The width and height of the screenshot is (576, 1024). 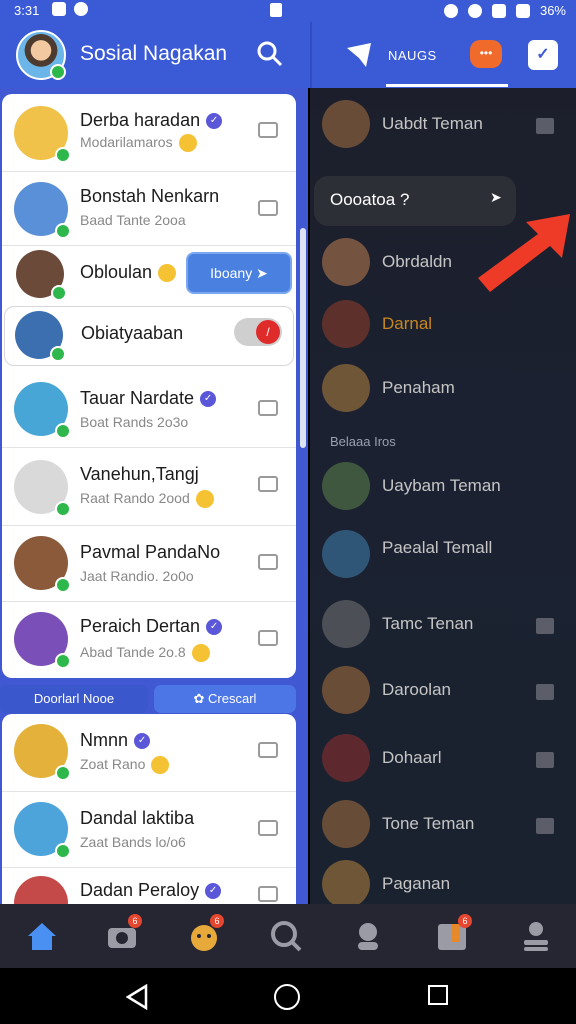 I want to click on contact-name: Dadan Peraloy, so click(x=140, y=890).